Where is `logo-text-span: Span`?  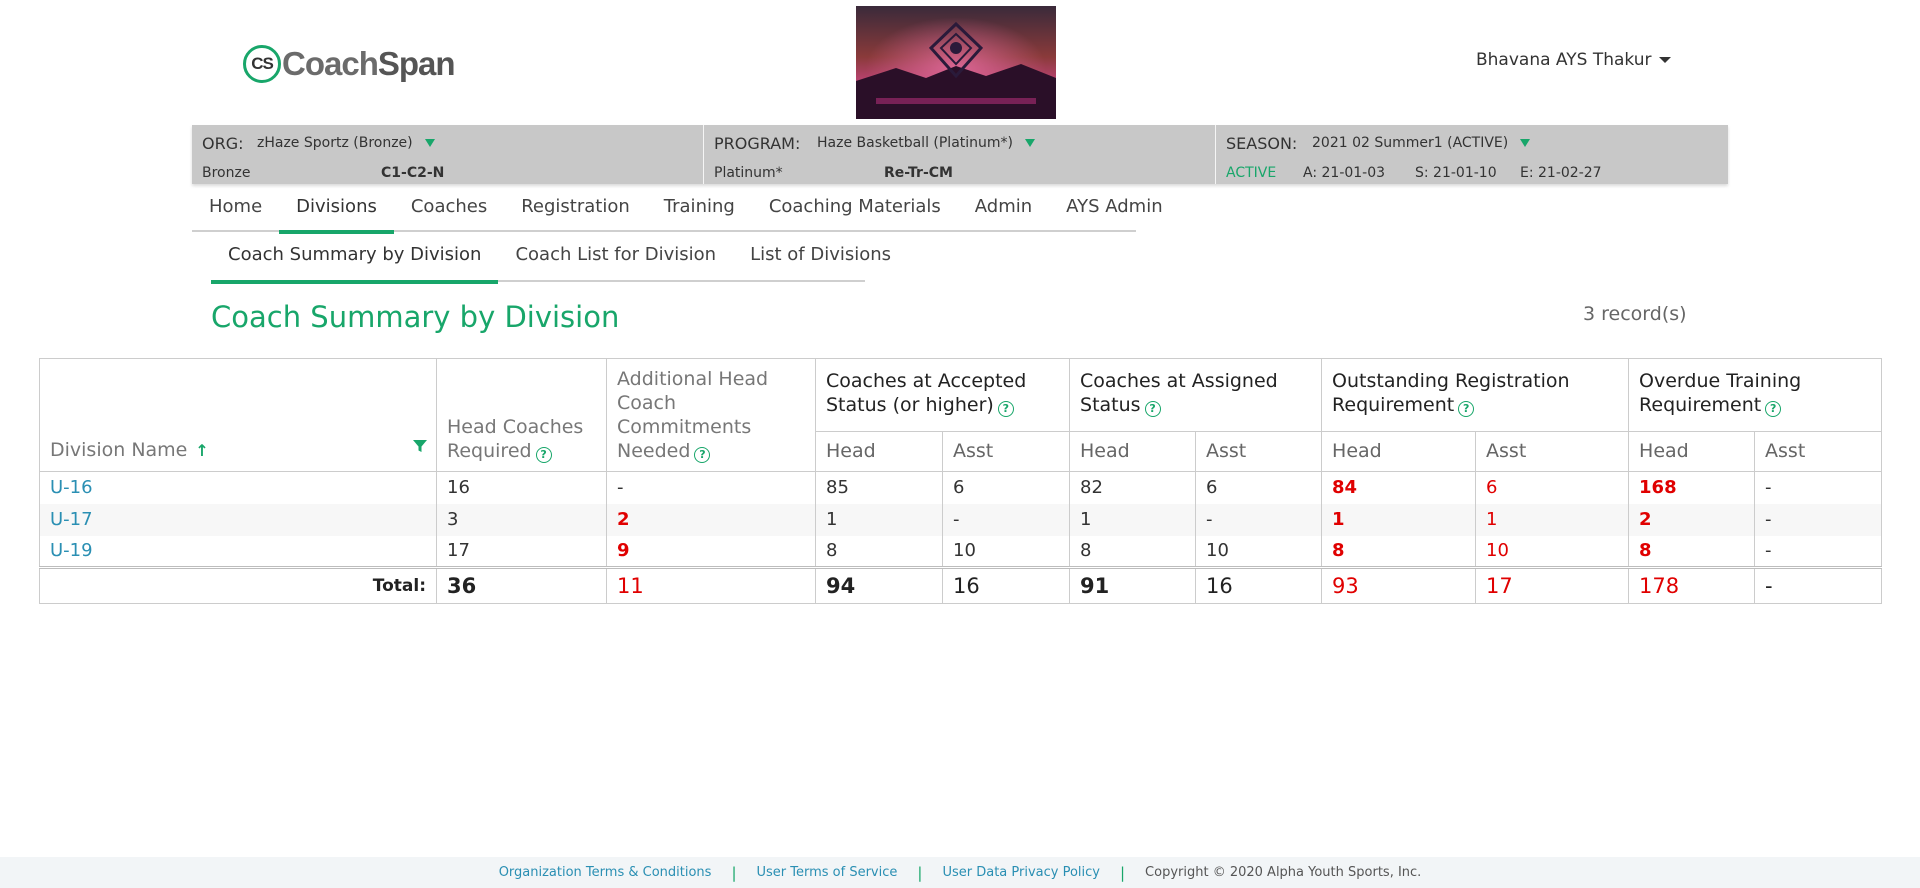
logo-text-span: Span is located at coordinates (416, 63).